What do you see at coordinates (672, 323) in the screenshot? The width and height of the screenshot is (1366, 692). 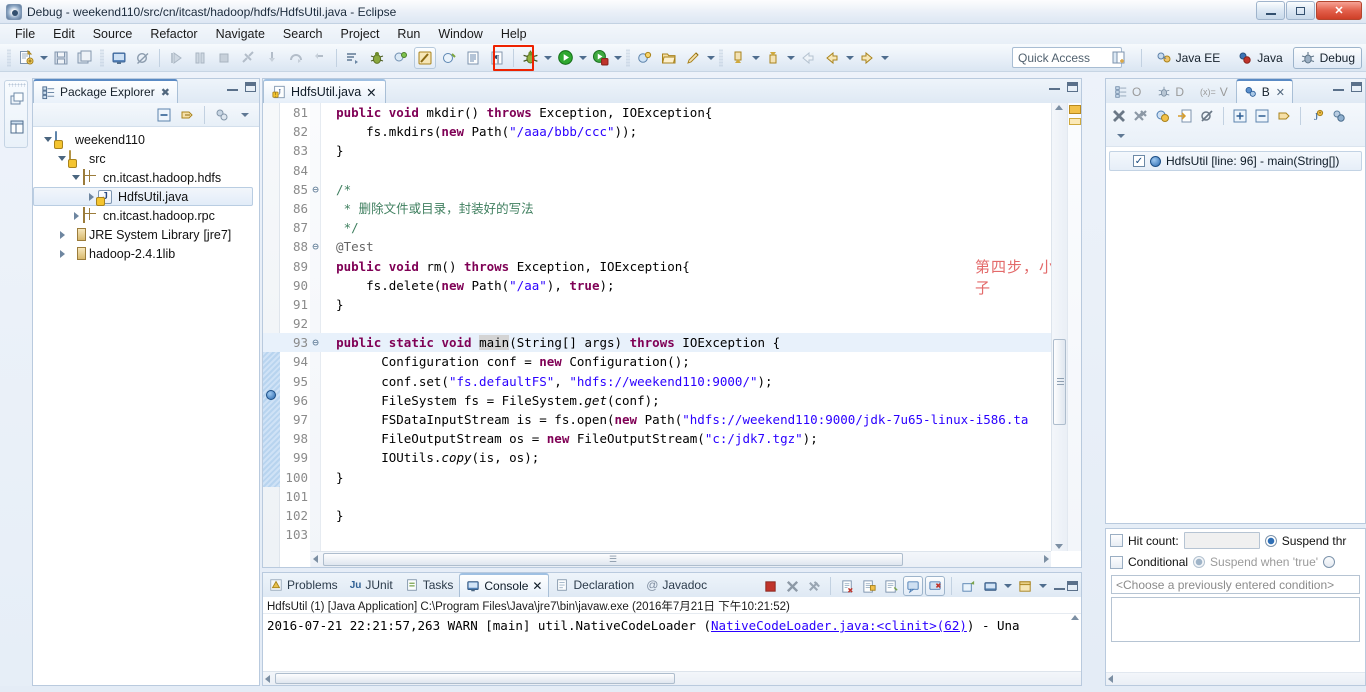 I see `code-line: 92` at bounding box center [672, 323].